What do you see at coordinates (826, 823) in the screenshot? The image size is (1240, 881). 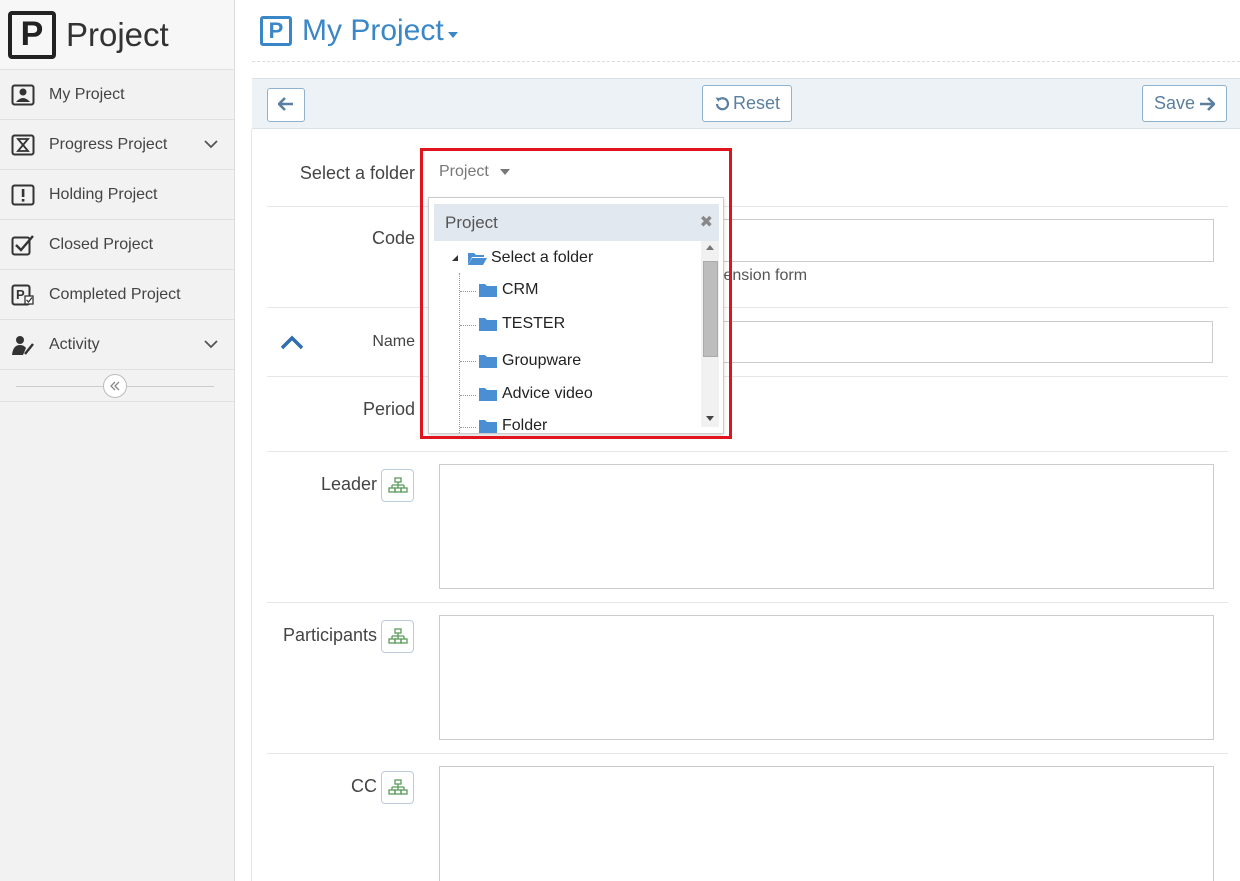 I see `cc-textarea` at bounding box center [826, 823].